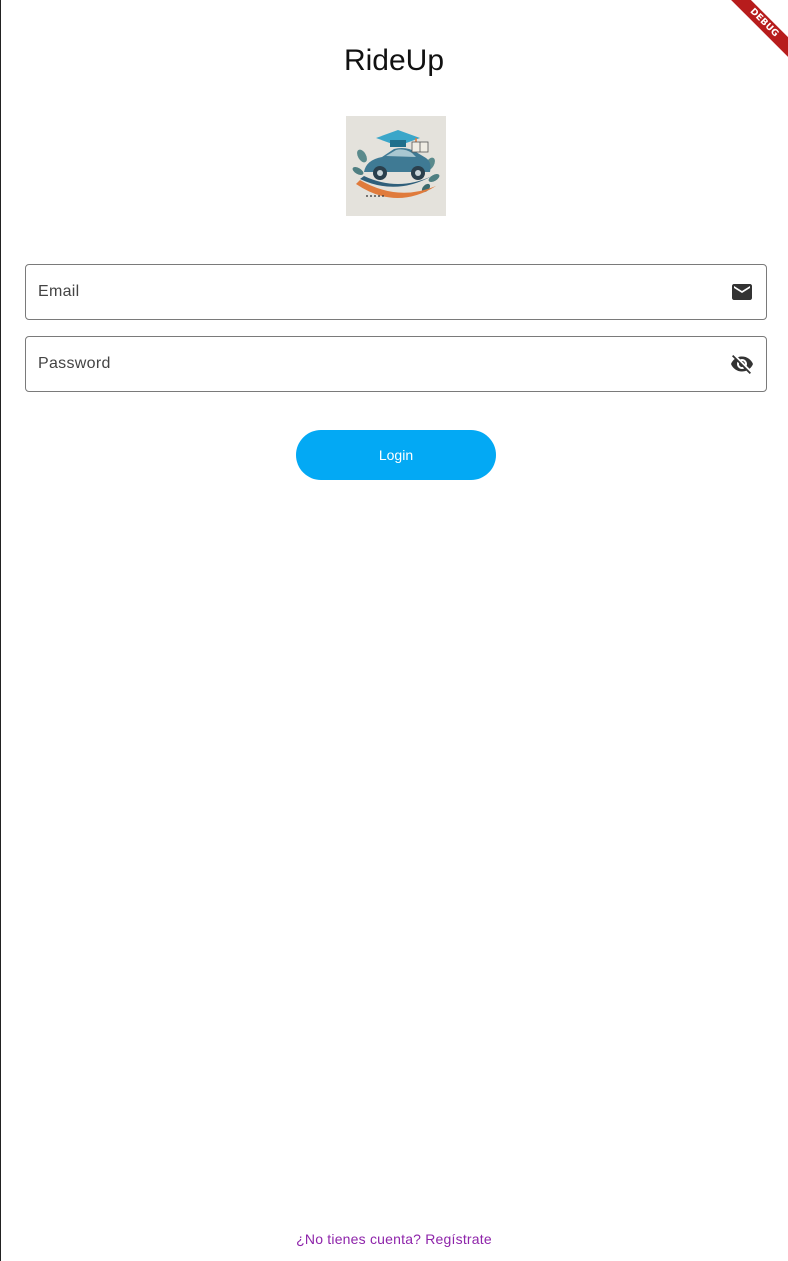  What do you see at coordinates (396, 455) in the screenshot?
I see `login-button: Login` at bounding box center [396, 455].